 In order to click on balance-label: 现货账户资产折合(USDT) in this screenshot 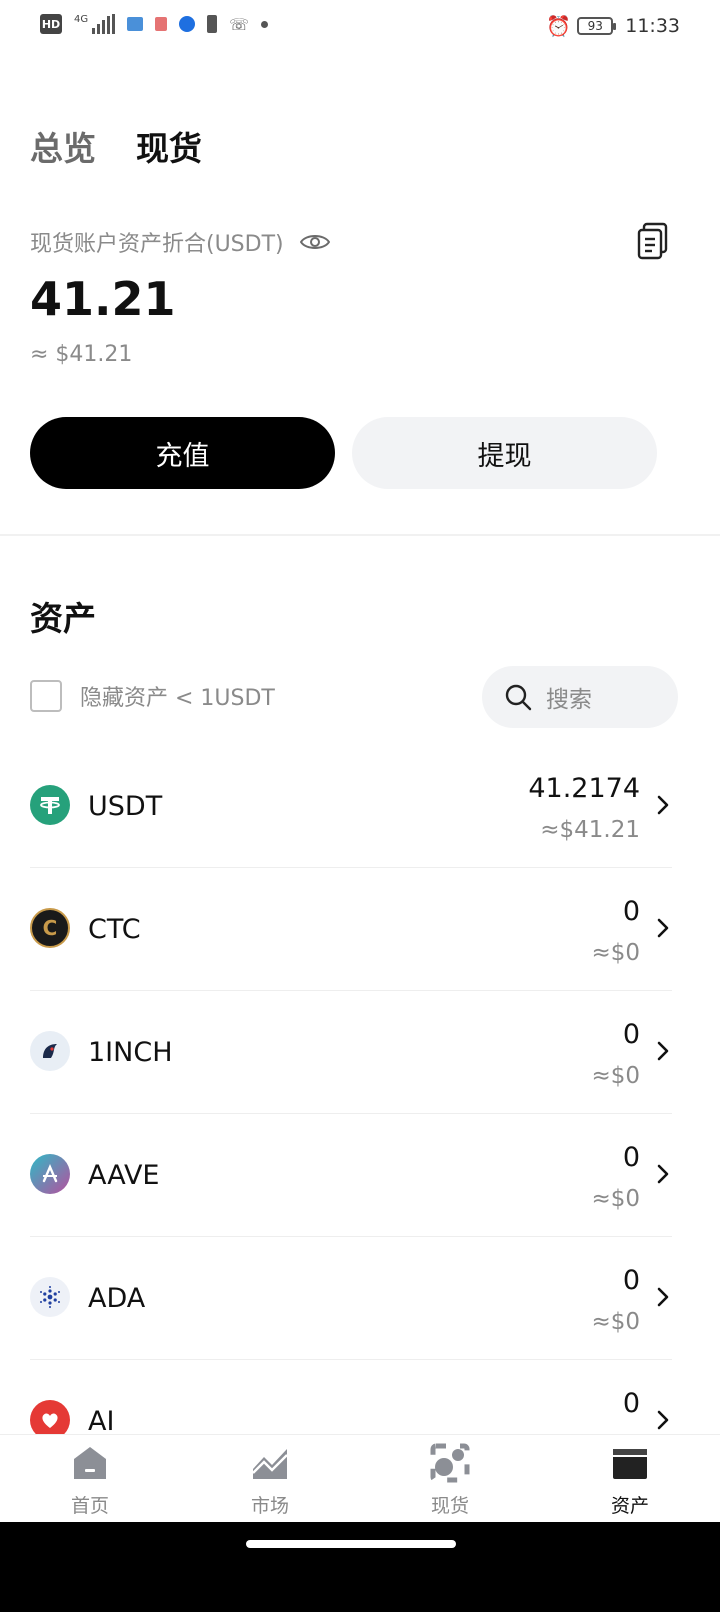, I will do `click(157, 244)`.